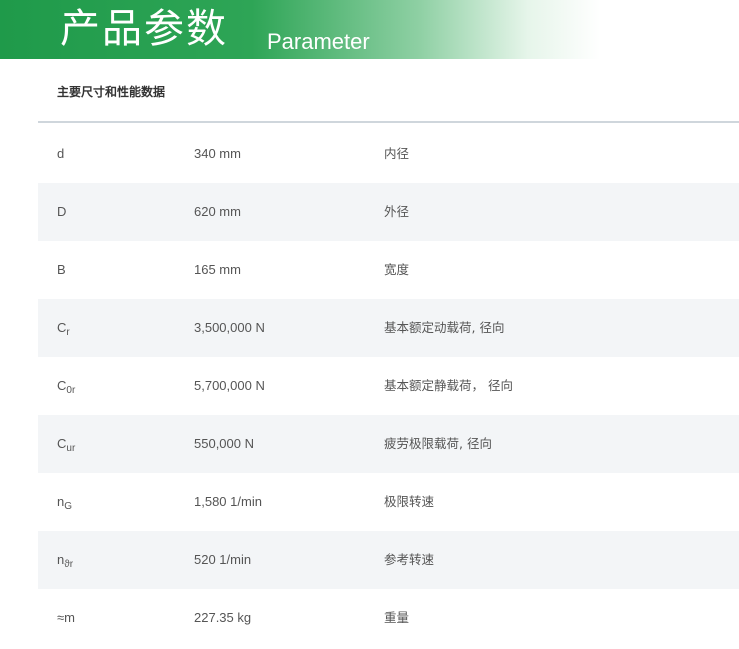 This screenshot has height=649, width=739. I want to click on param-value: 3,500,000 N, so click(229, 327).